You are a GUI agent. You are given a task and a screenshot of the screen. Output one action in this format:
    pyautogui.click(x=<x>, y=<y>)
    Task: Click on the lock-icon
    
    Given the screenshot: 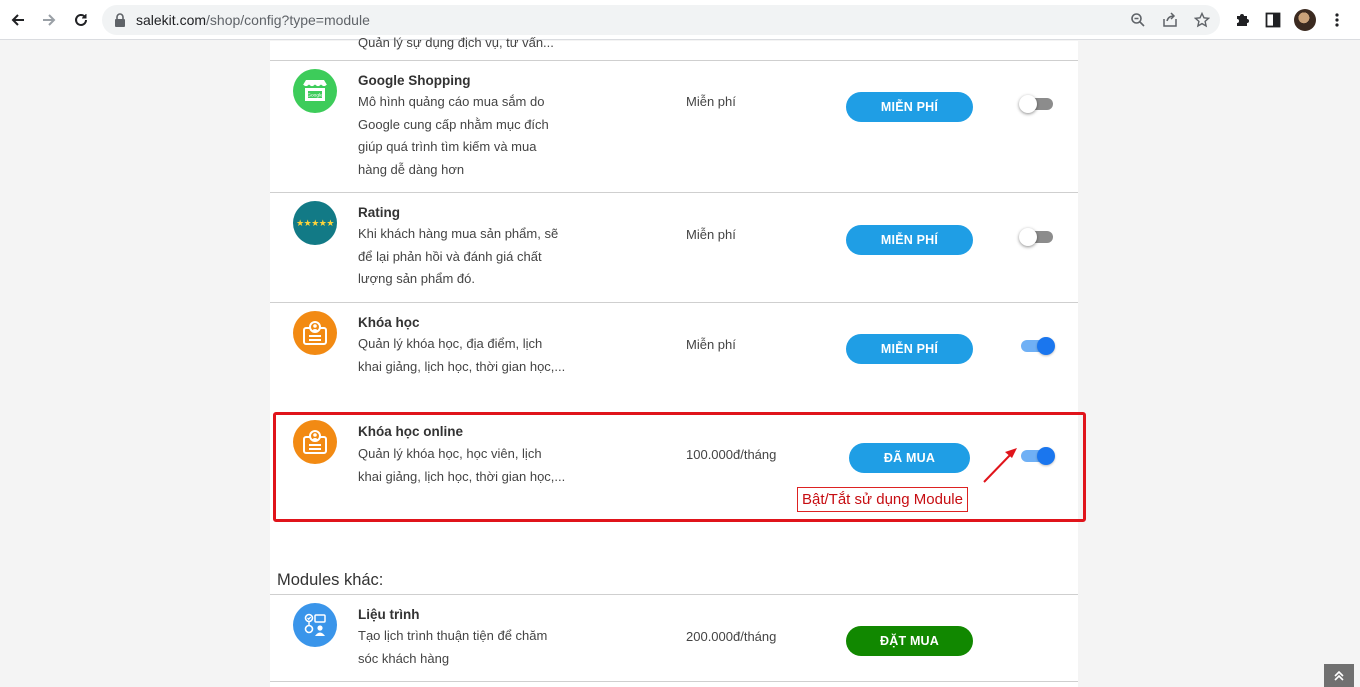 What is the action you would take?
    pyautogui.click(x=120, y=20)
    